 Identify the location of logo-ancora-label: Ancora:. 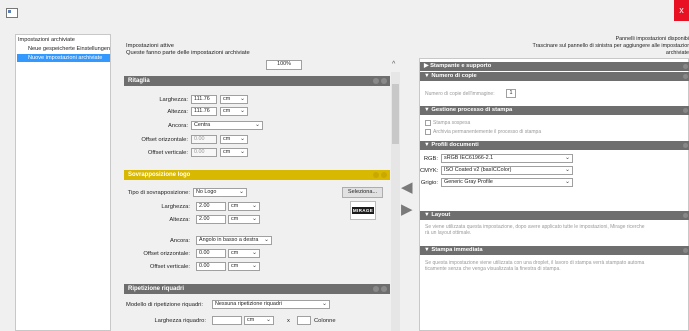
(180, 241).